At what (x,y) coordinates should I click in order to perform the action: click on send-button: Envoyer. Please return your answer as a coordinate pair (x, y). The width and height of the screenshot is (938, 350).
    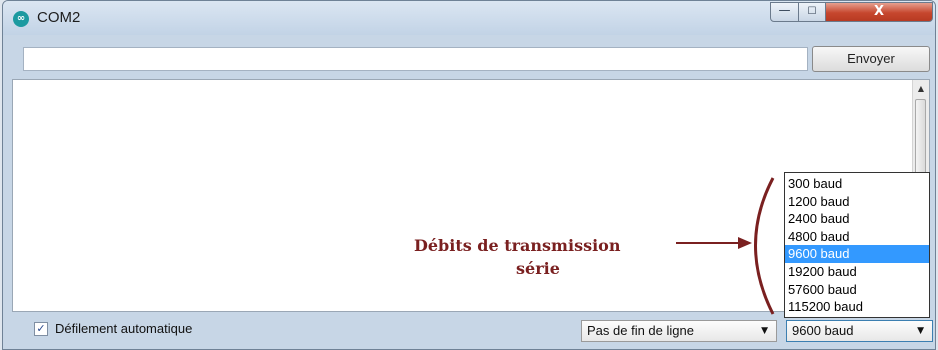
    Looking at the image, I should click on (871, 59).